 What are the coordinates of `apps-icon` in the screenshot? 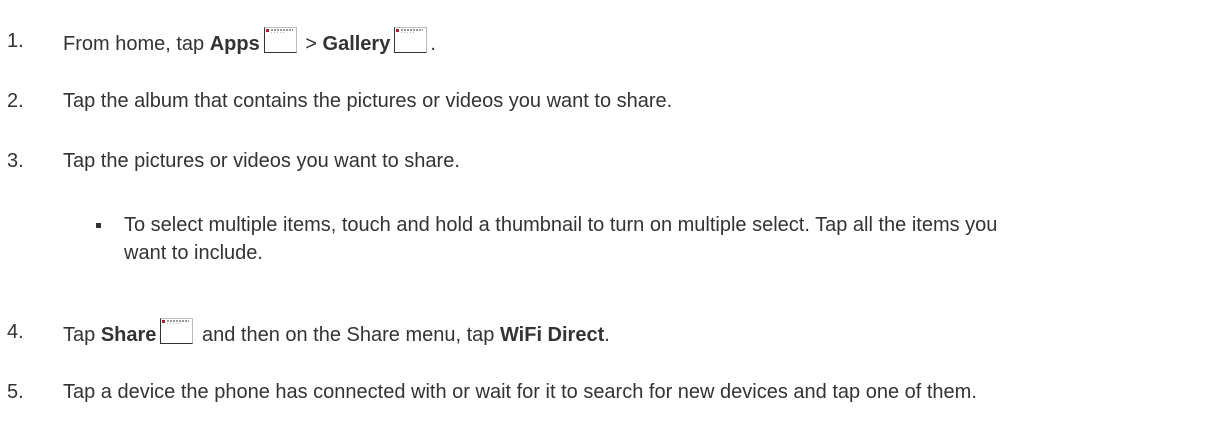 It's located at (280, 40).